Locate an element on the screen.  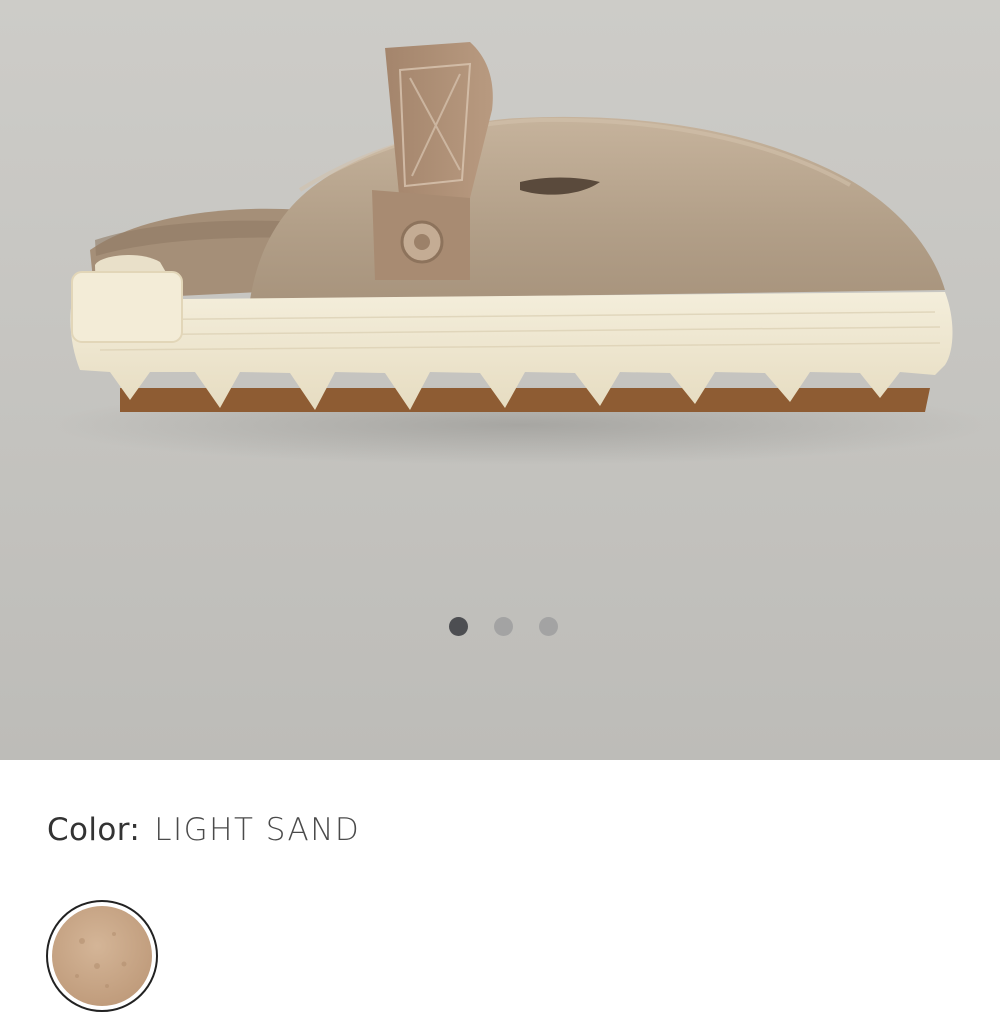
sole-gum is located at coordinates (525, 400).